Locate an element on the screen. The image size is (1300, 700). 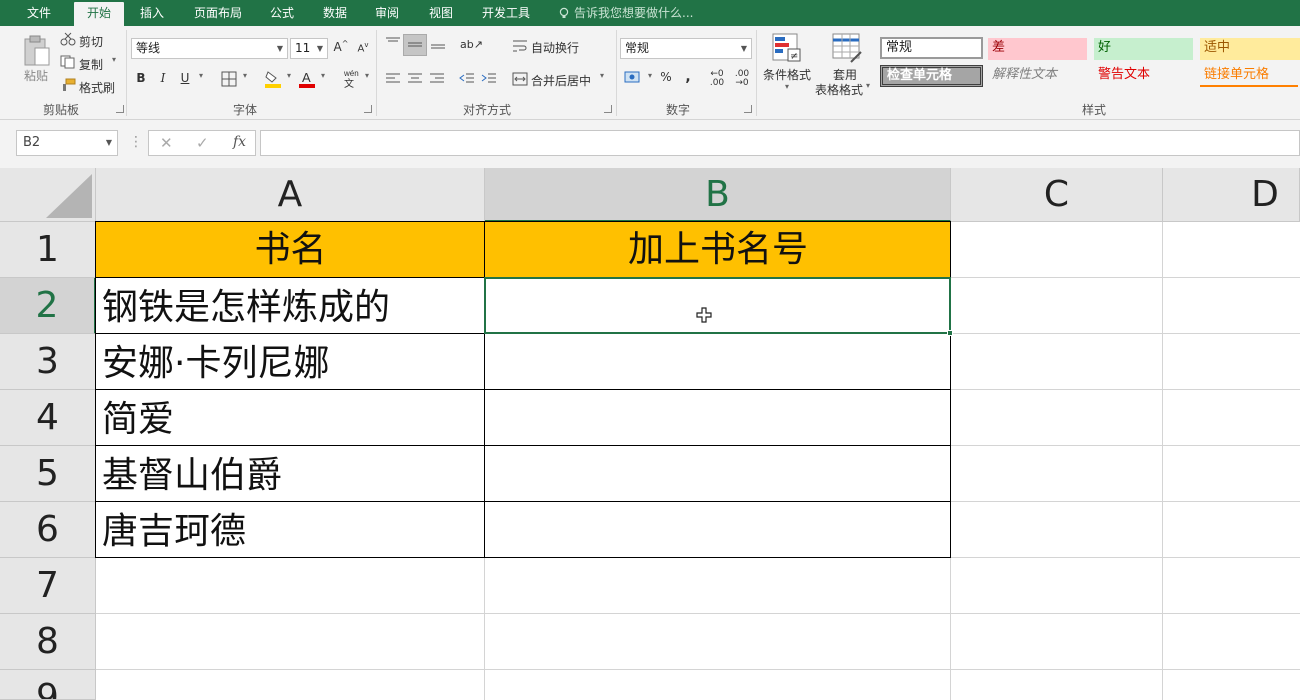
align-bottom-icon is located at coordinates (438, 43).